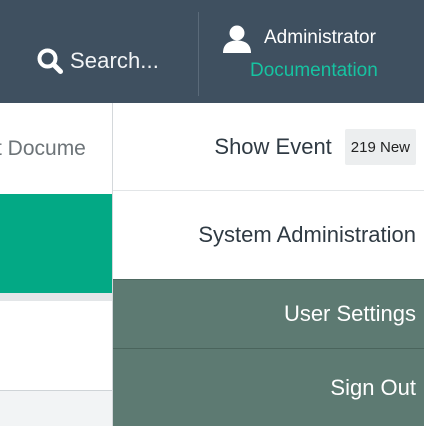 The image size is (424, 426). Describe the element at coordinates (56, 243) in the screenshot. I see `background-teal-panel` at that location.